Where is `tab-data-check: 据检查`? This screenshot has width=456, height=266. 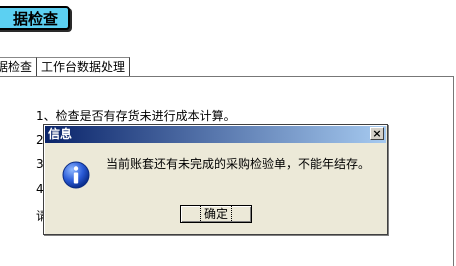
tab-data-check: 据检查 is located at coordinates (19, 66).